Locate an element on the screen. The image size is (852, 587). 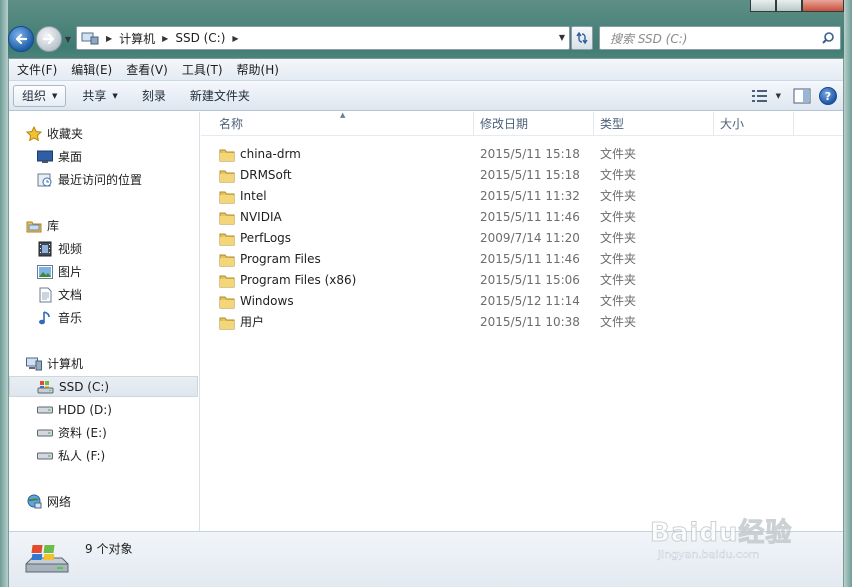
nav-drive-e: 资料 (E:) is located at coordinates (104, 432).